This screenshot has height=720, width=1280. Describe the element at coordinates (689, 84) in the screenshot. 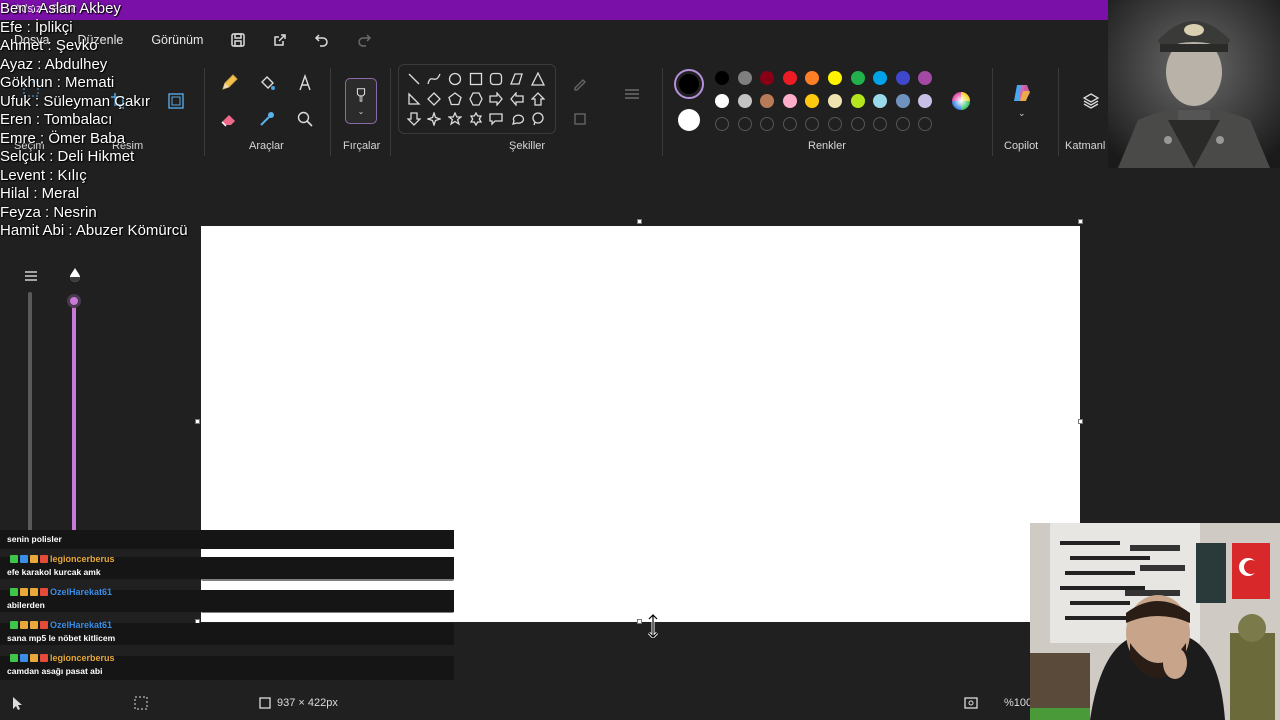

I see `color-1-ring` at that location.